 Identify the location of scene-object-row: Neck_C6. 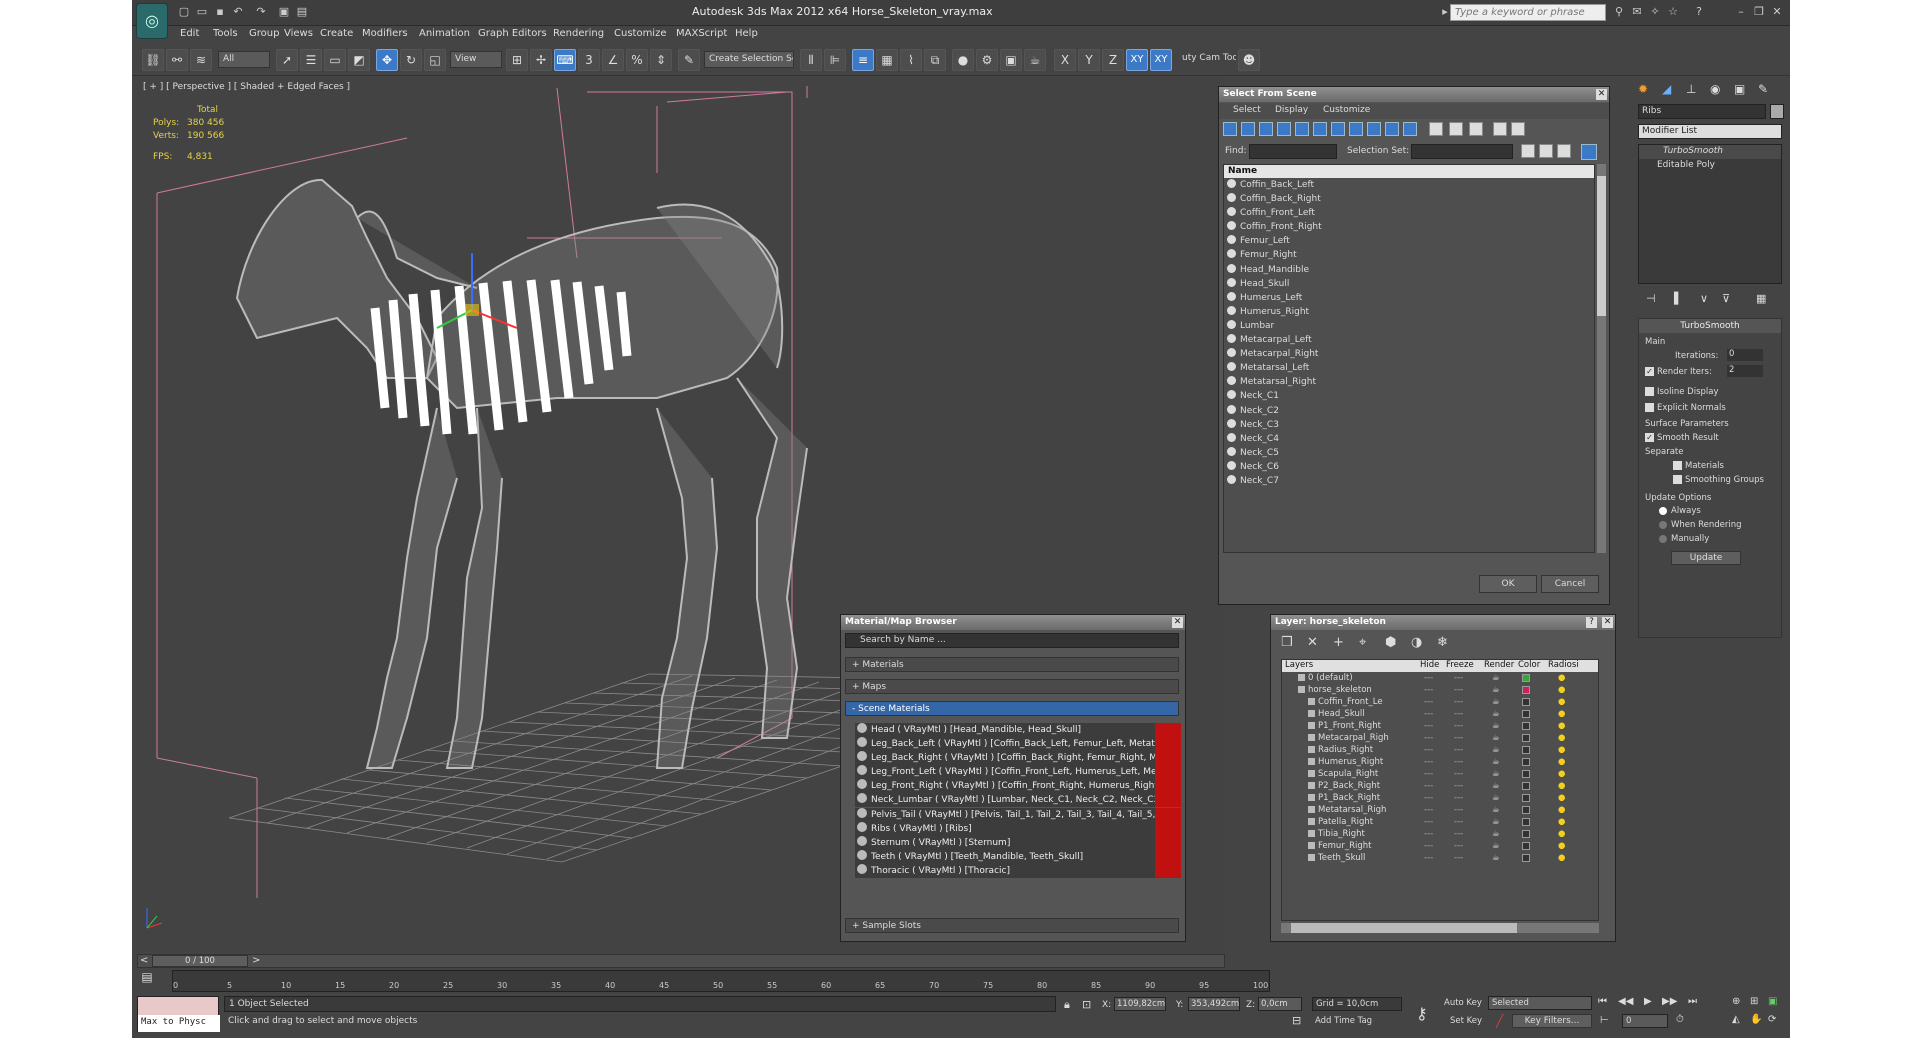
(1409, 467).